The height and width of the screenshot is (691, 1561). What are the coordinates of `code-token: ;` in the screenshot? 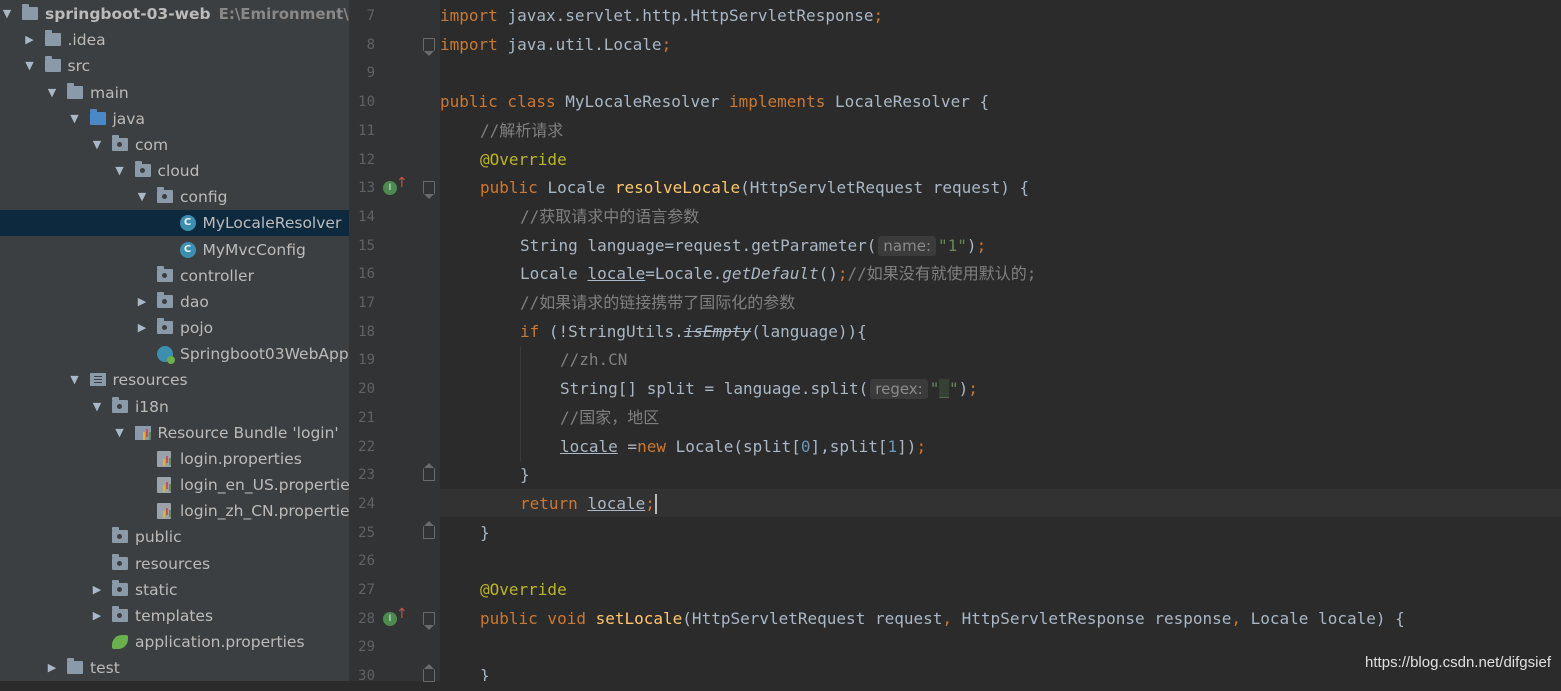 It's located at (973, 389).